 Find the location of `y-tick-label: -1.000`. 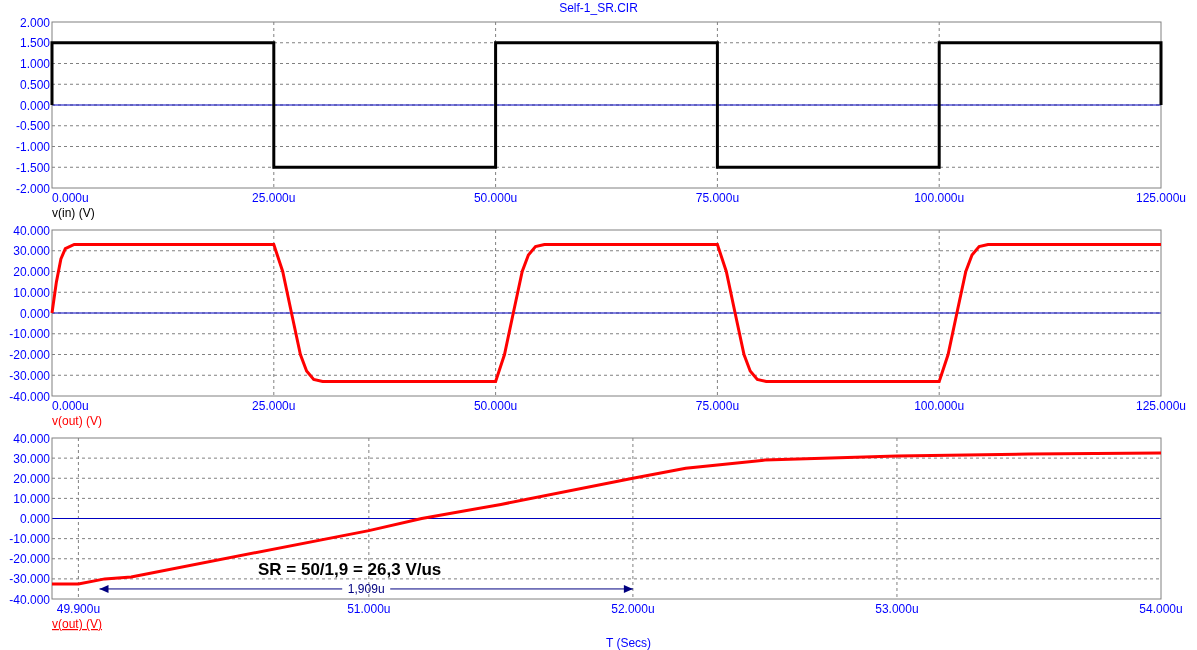

y-tick-label: -1.000 is located at coordinates (32, 147).